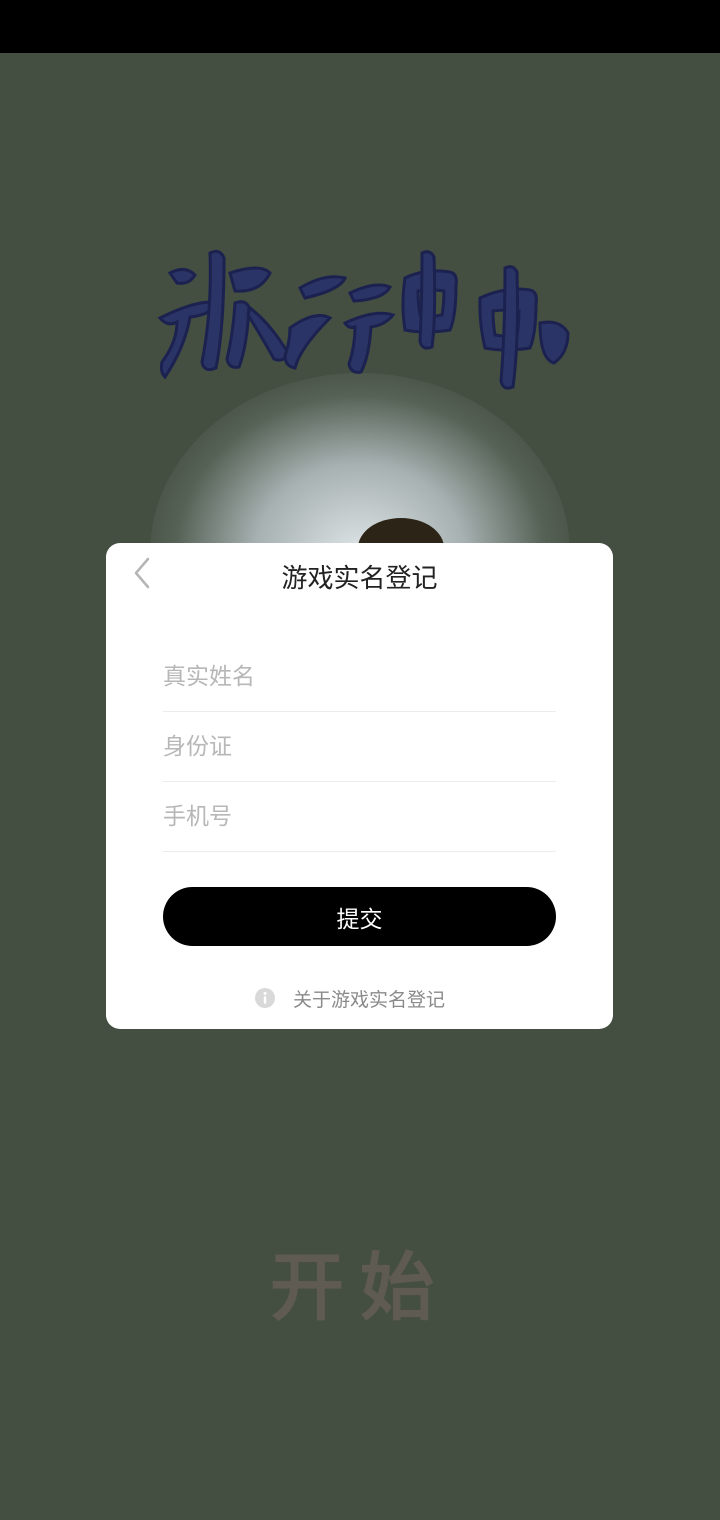 The height and width of the screenshot is (1520, 720). Describe the element at coordinates (360, 26) in the screenshot. I see `status-bar` at that location.